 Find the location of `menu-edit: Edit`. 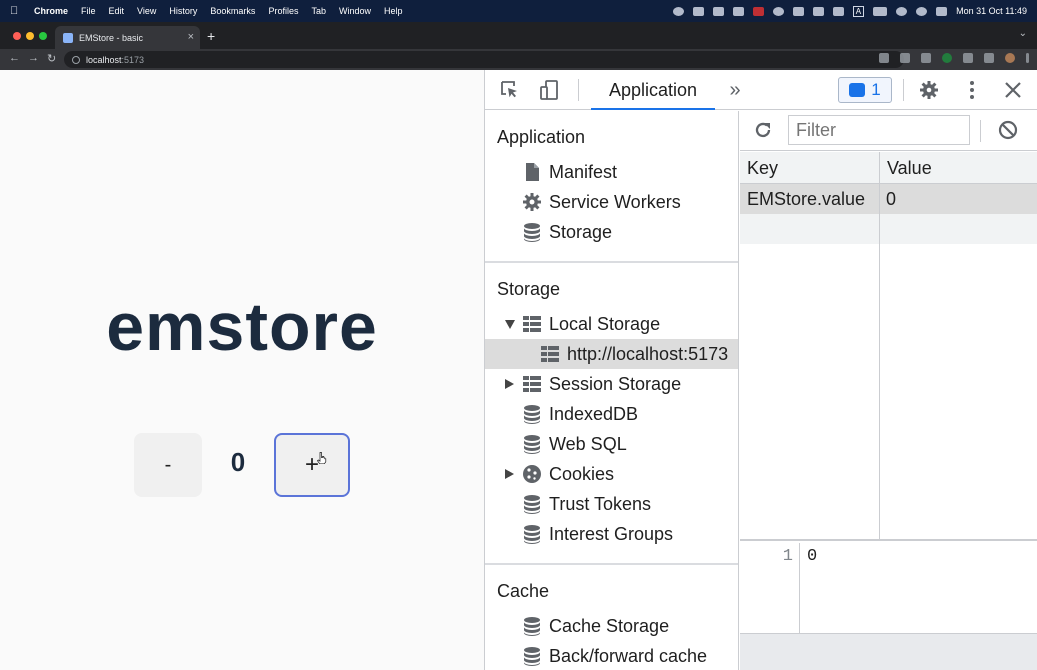

menu-edit: Edit is located at coordinates (117, 11).